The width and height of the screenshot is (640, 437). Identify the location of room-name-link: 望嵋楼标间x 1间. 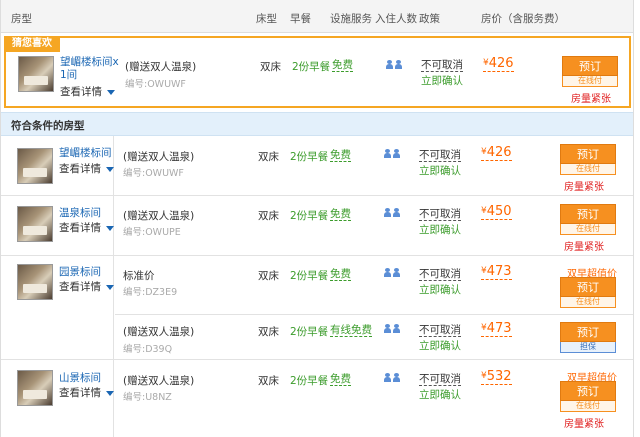
(89, 69).